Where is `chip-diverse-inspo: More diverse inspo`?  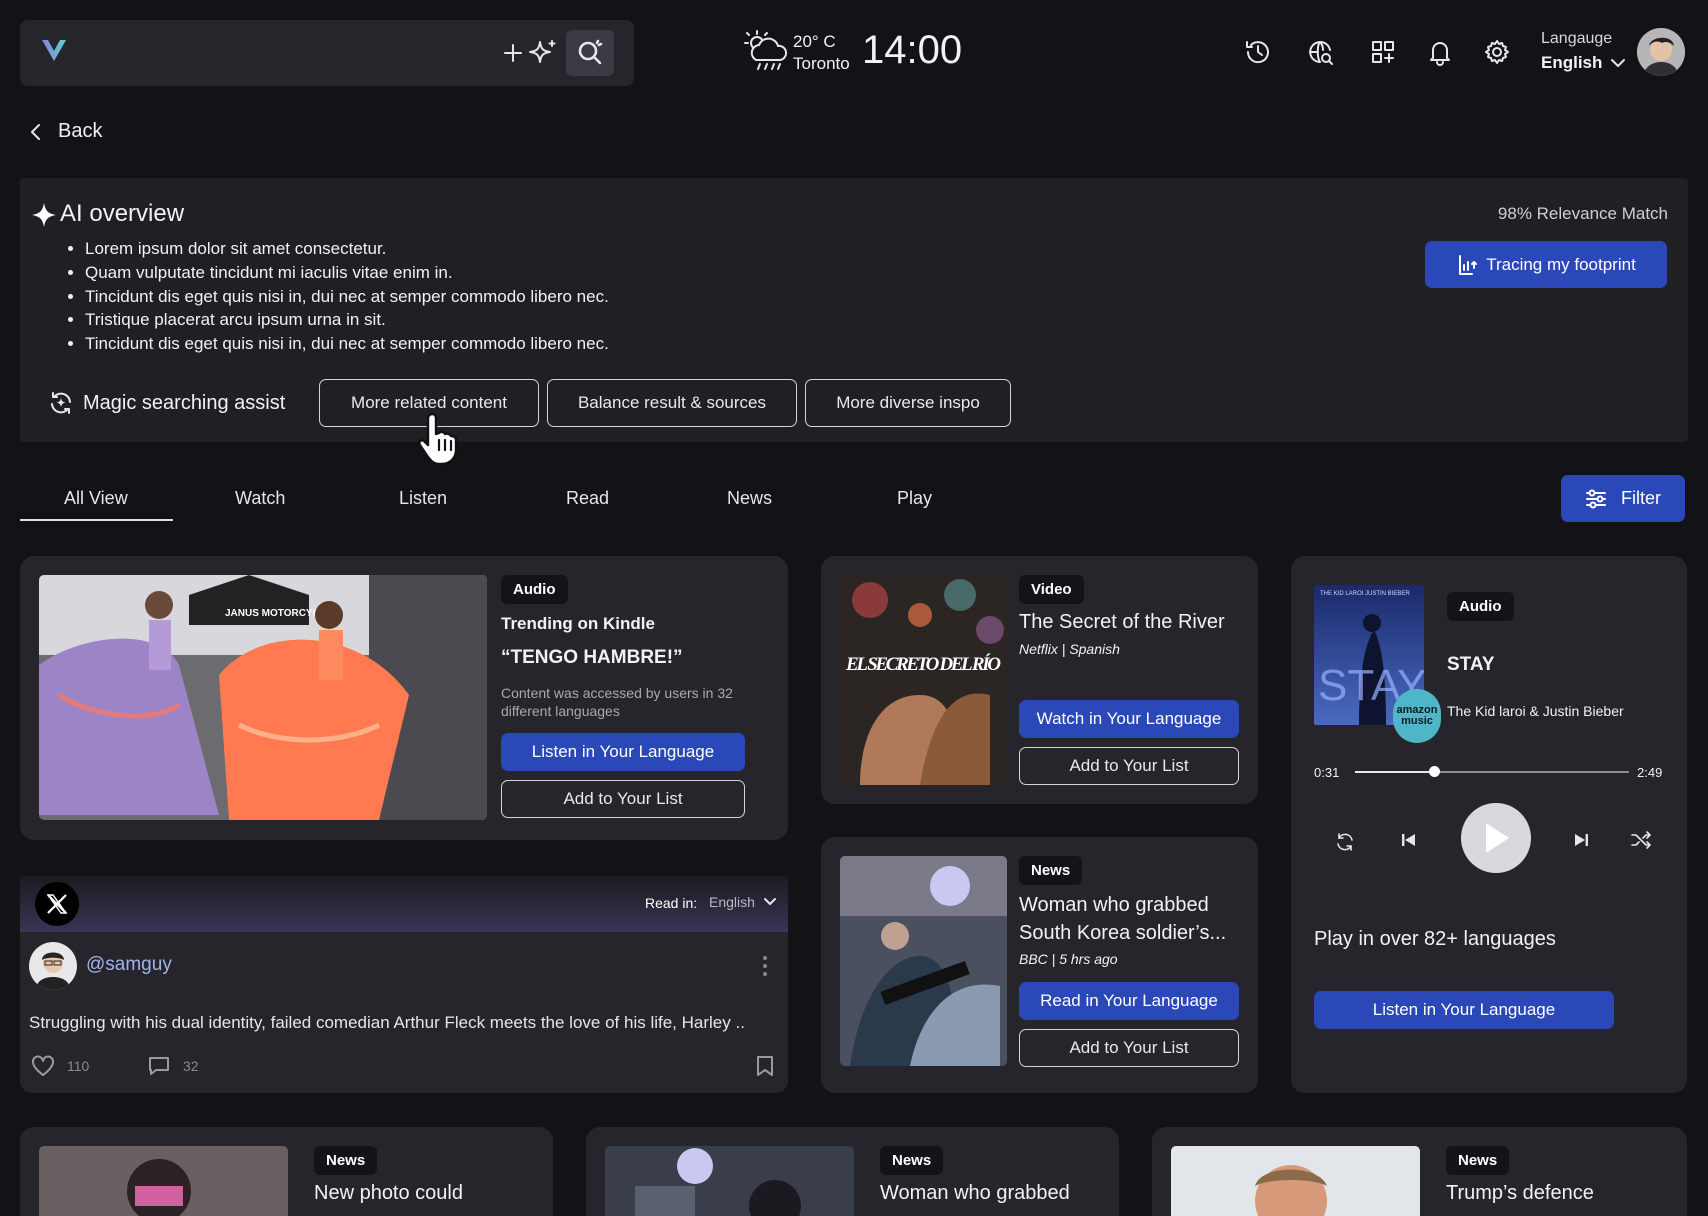
chip-diverse-inspo: More diverse inspo is located at coordinates (908, 403).